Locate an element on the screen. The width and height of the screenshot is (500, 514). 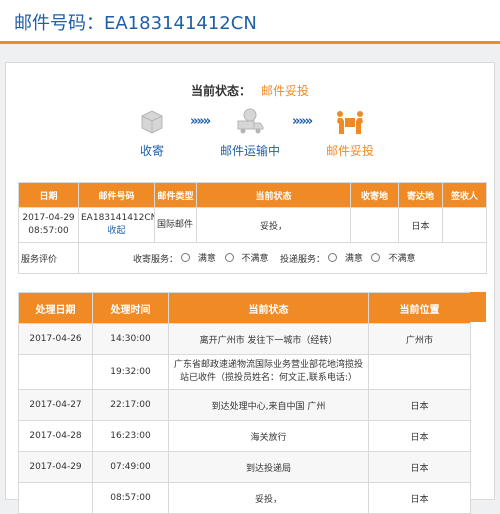
row-location: 广州市 is located at coordinates (419, 339).